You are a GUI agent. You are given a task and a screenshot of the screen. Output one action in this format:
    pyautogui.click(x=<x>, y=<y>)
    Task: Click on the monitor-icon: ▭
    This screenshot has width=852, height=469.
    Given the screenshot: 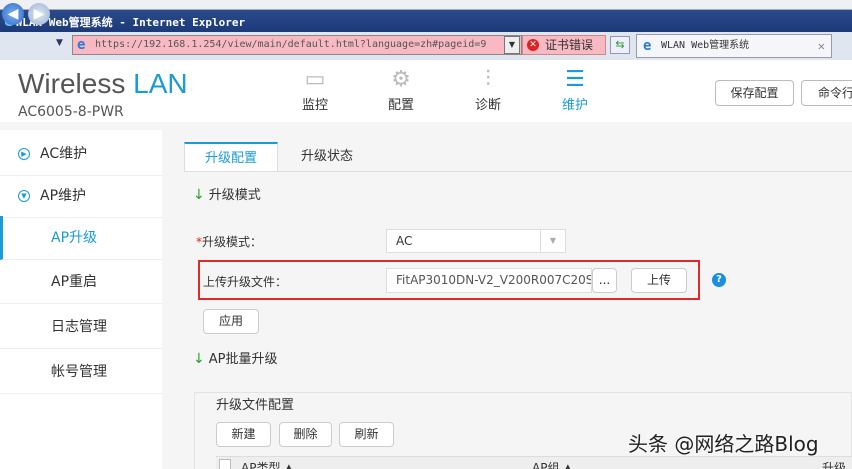 What is the action you would take?
    pyautogui.click(x=315, y=79)
    